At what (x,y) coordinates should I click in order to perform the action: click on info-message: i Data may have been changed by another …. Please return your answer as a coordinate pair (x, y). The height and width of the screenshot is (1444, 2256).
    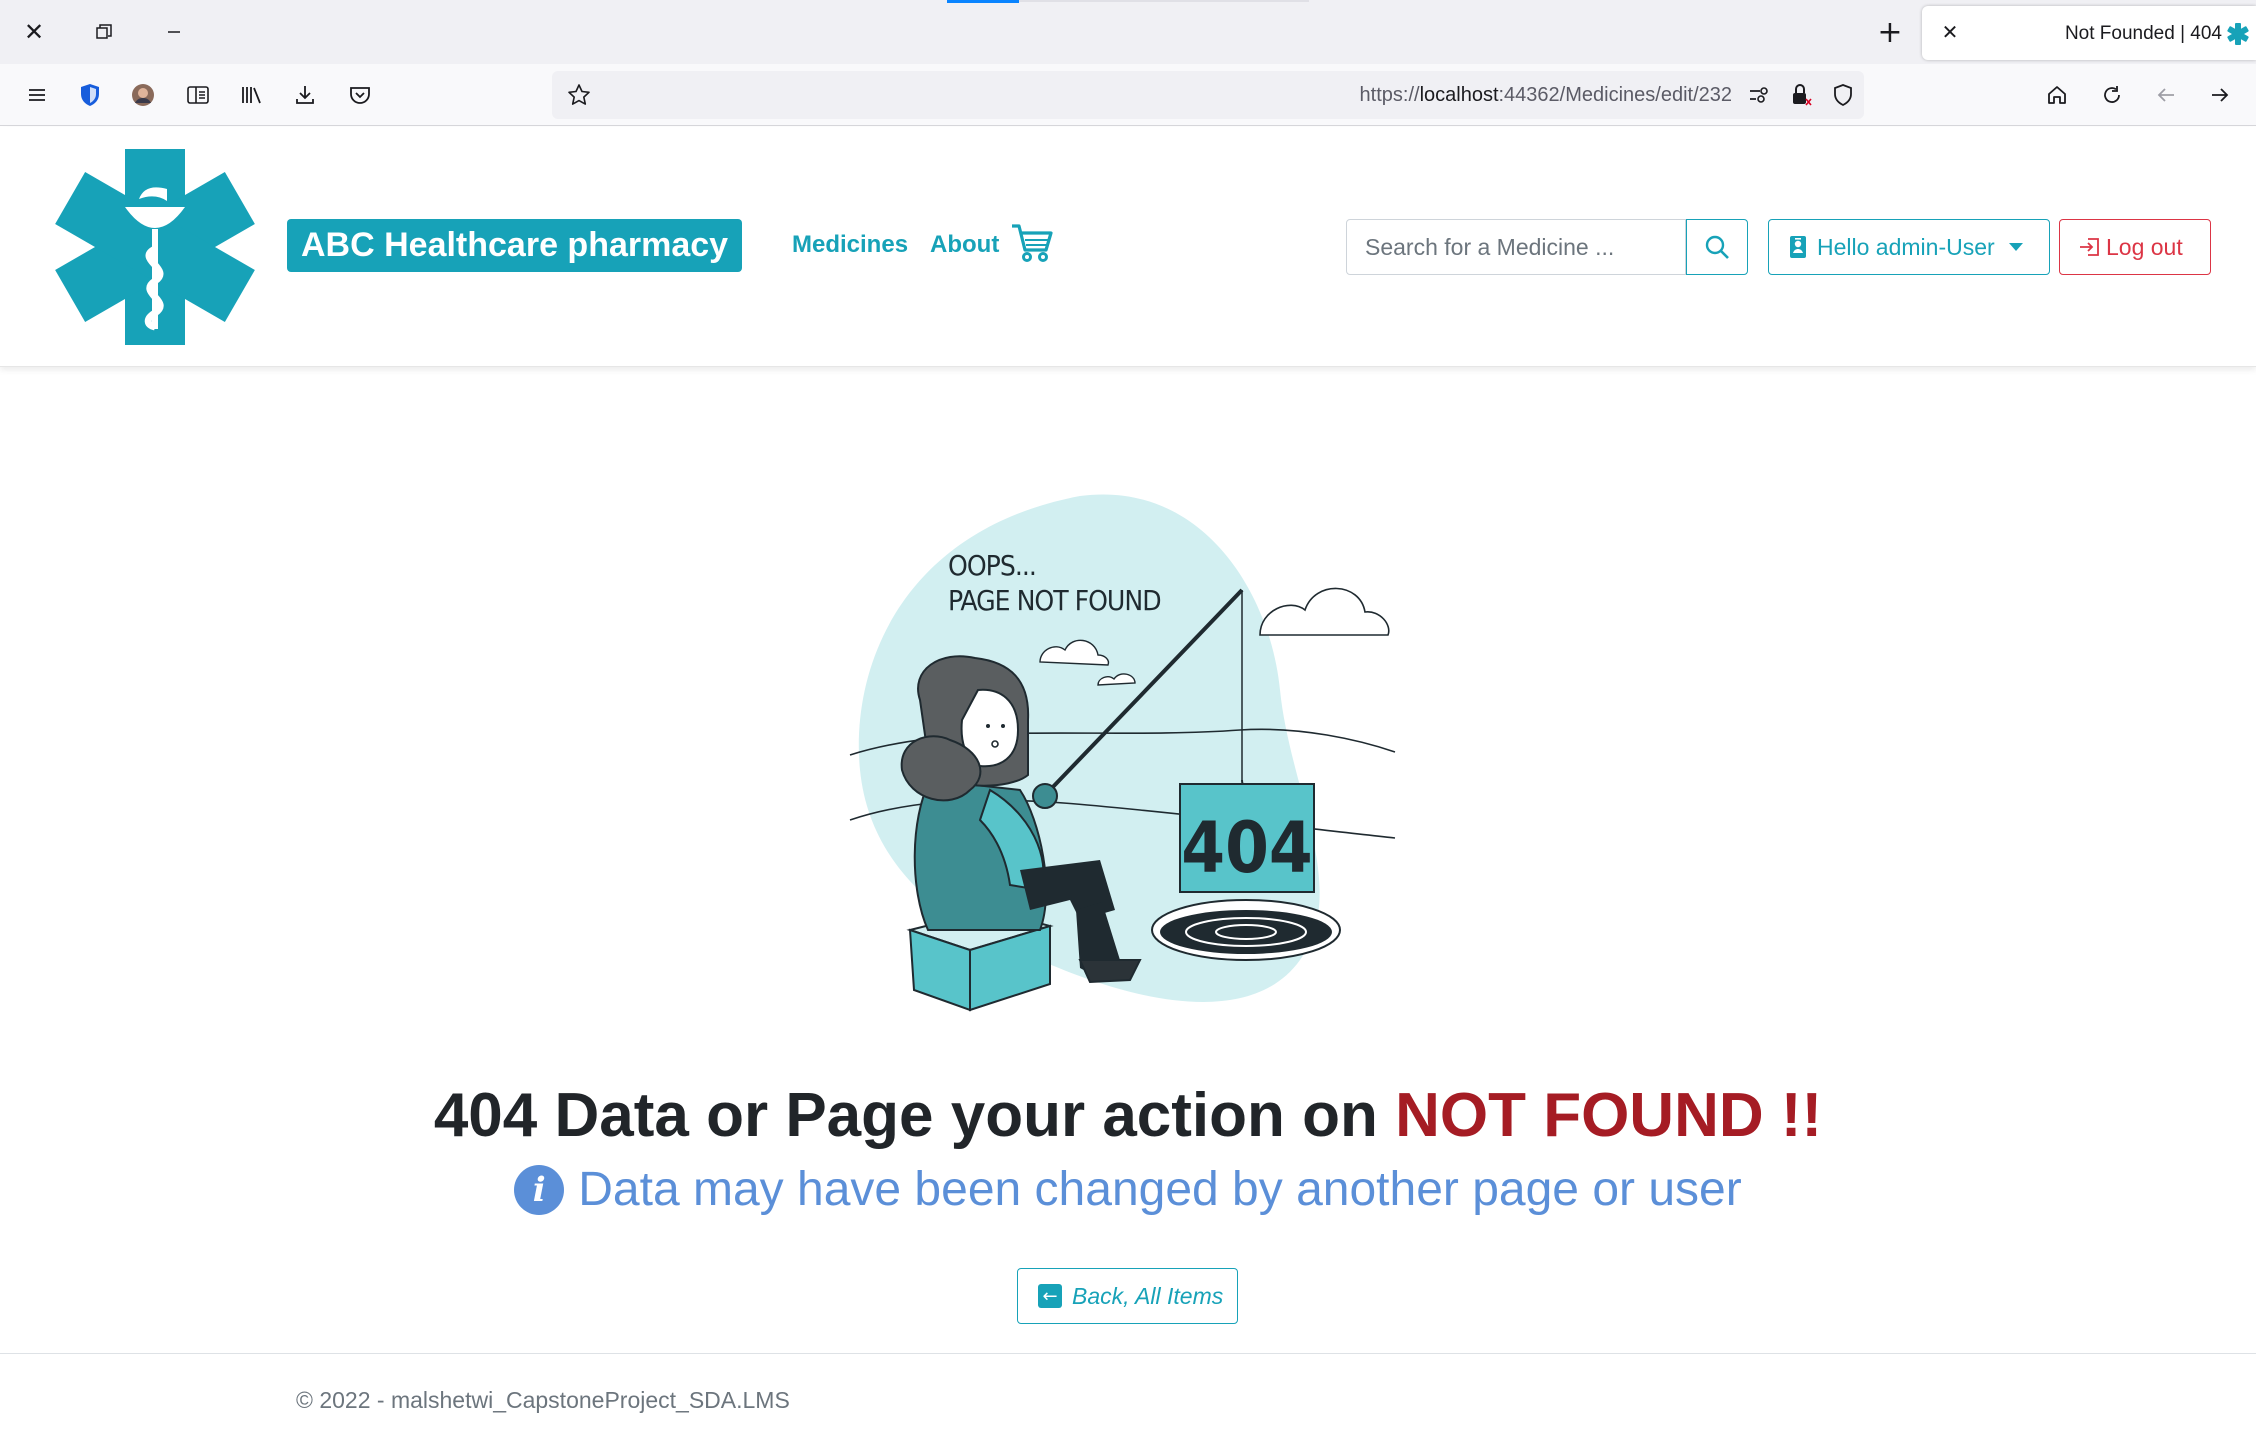
    Looking at the image, I should click on (1128, 1189).